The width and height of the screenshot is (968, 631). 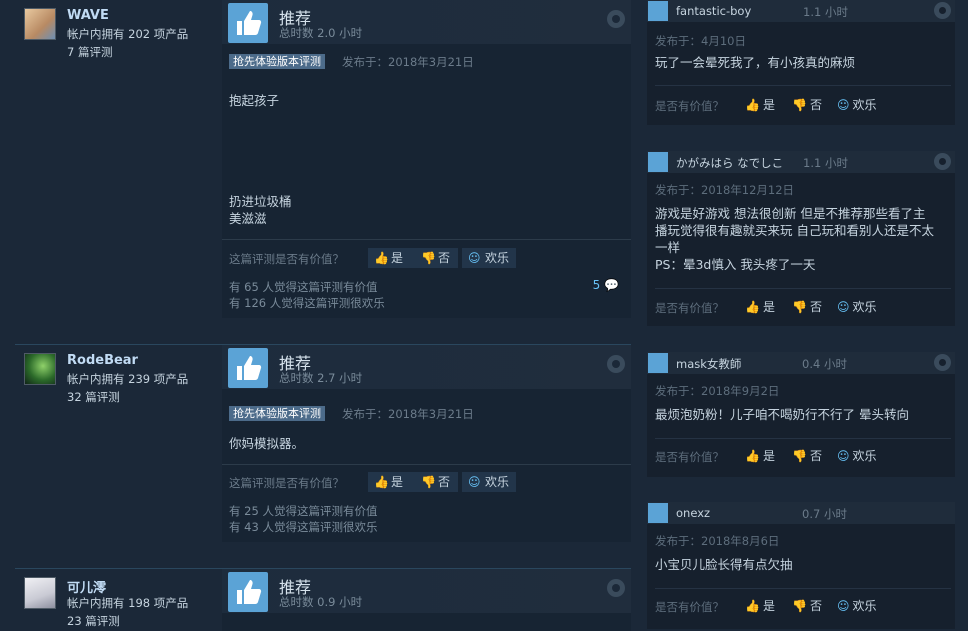 I want to click on posted-date: 发布于：2018年12月12日, so click(x=725, y=190).